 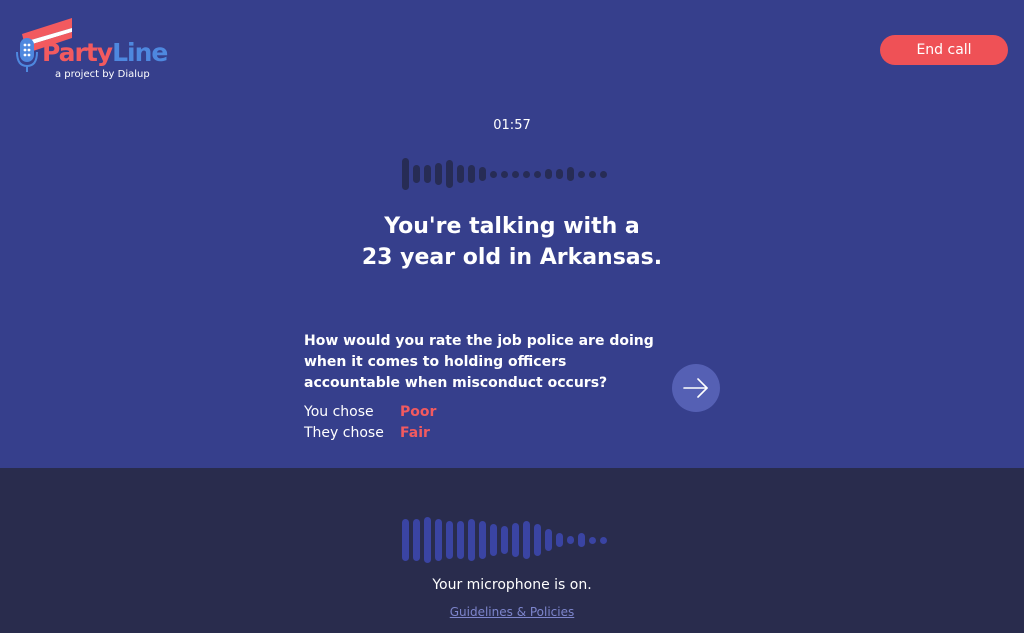 I want to click on headline-line-1: You're talking with a, so click(x=512, y=226).